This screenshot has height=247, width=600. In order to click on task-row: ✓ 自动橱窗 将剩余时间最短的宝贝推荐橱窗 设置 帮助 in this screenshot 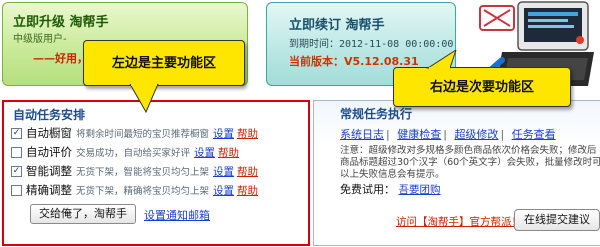, I will do `click(136, 133)`.